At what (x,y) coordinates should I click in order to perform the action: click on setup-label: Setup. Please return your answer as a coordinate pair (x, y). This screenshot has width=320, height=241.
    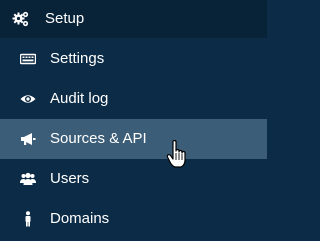
    Looking at the image, I should click on (65, 18).